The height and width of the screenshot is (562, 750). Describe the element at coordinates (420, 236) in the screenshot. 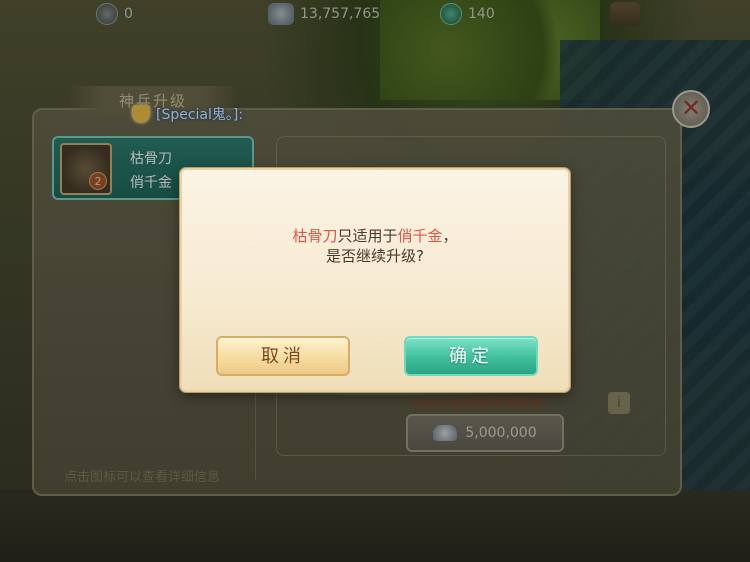

I see `dialog-target-name: 俏千金` at that location.